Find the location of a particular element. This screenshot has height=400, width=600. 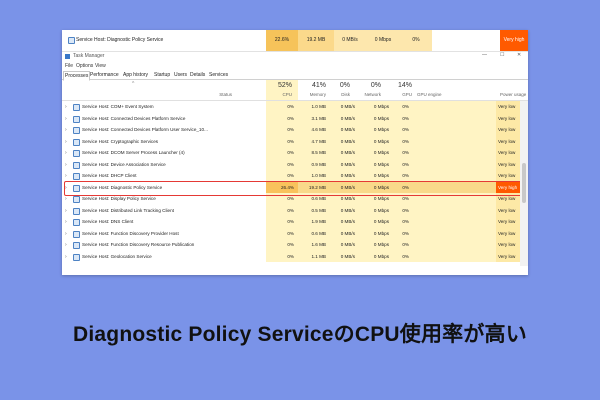

close-button: ✕ is located at coordinates (519, 55).